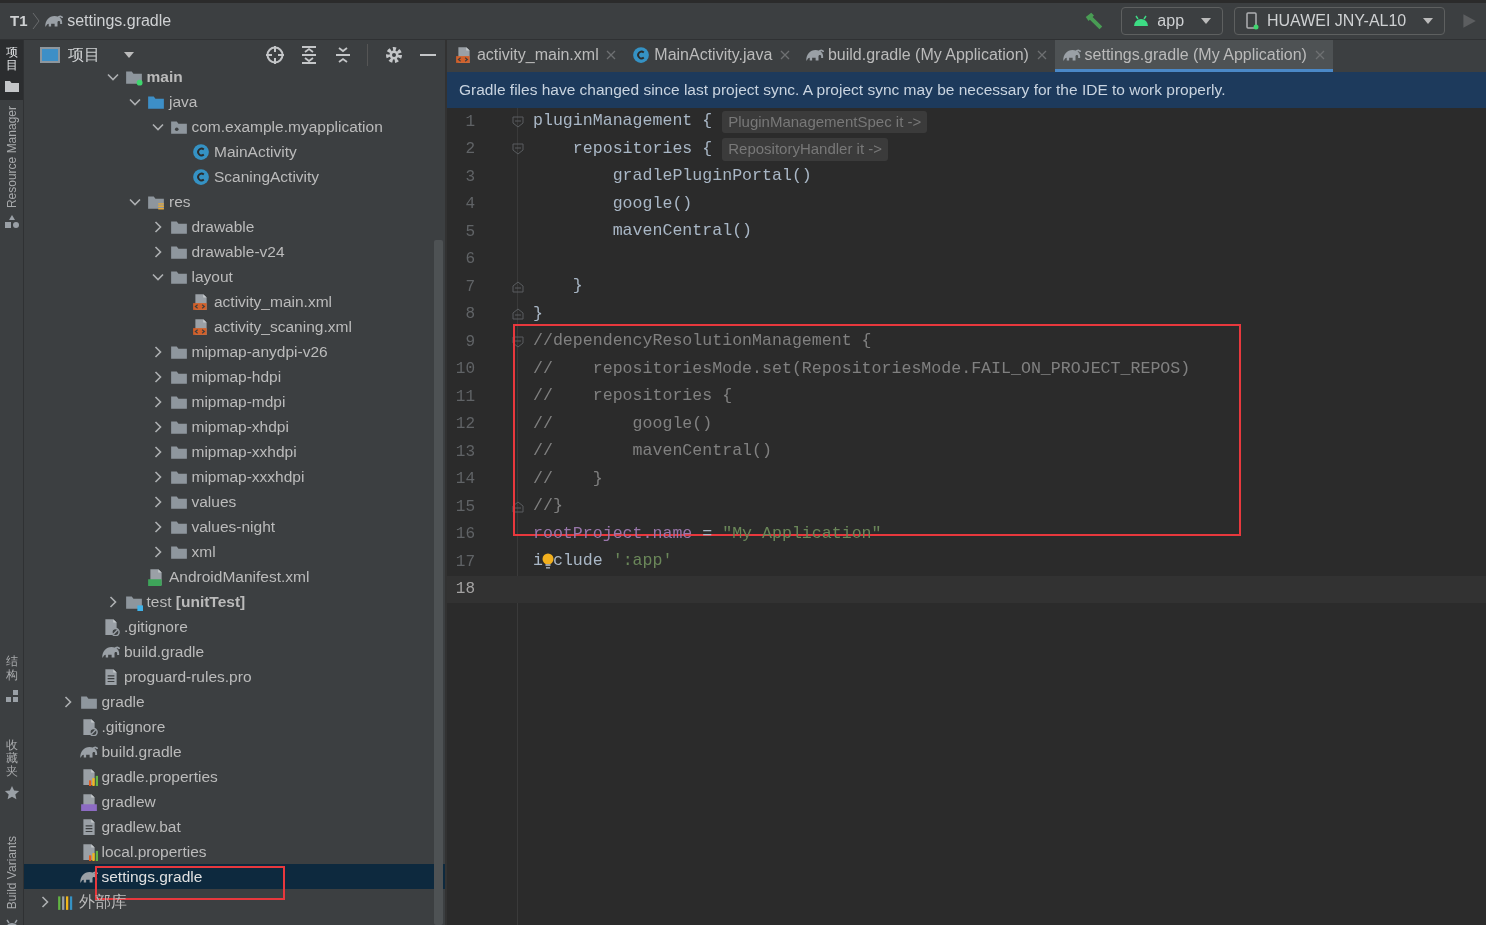 The height and width of the screenshot is (925, 1486). What do you see at coordinates (1193, 56) in the screenshot?
I see `editor-tab: settings.gradle (My Application)` at bounding box center [1193, 56].